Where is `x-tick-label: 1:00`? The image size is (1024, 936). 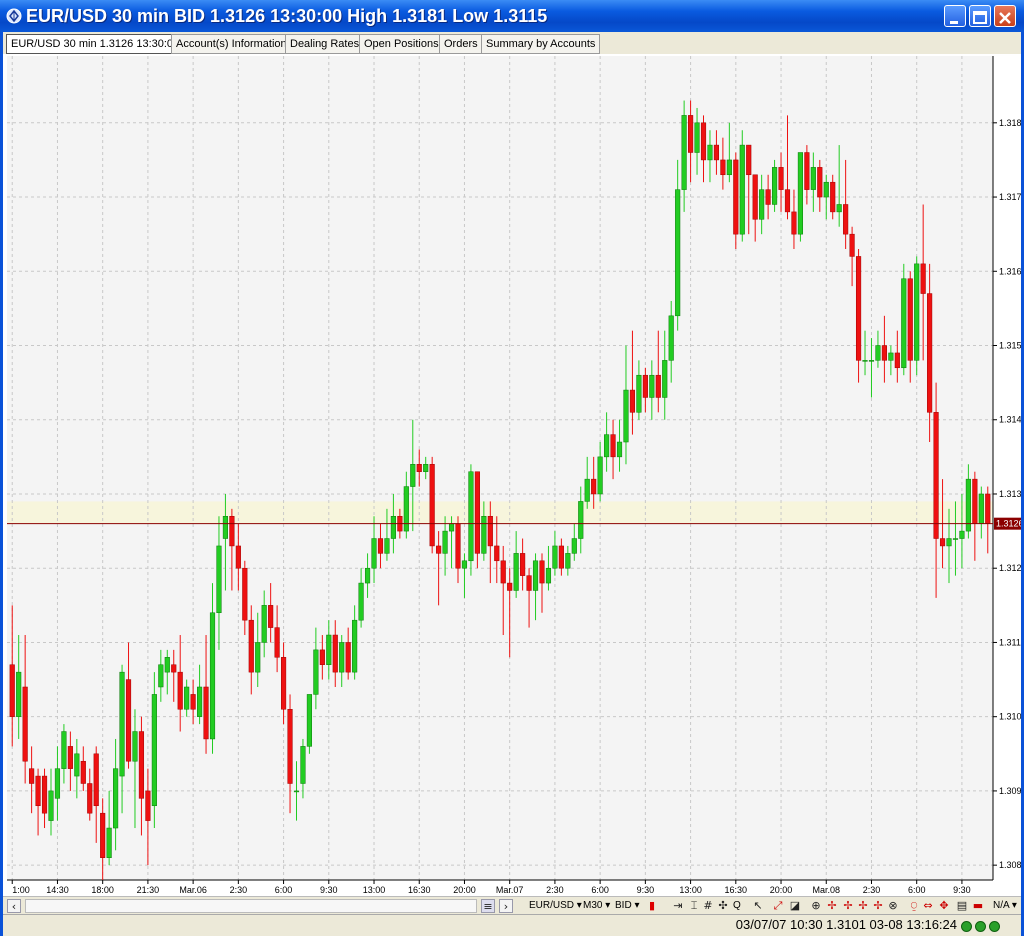 x-tick-label: 1:00 is located at coordinates (21, 890).